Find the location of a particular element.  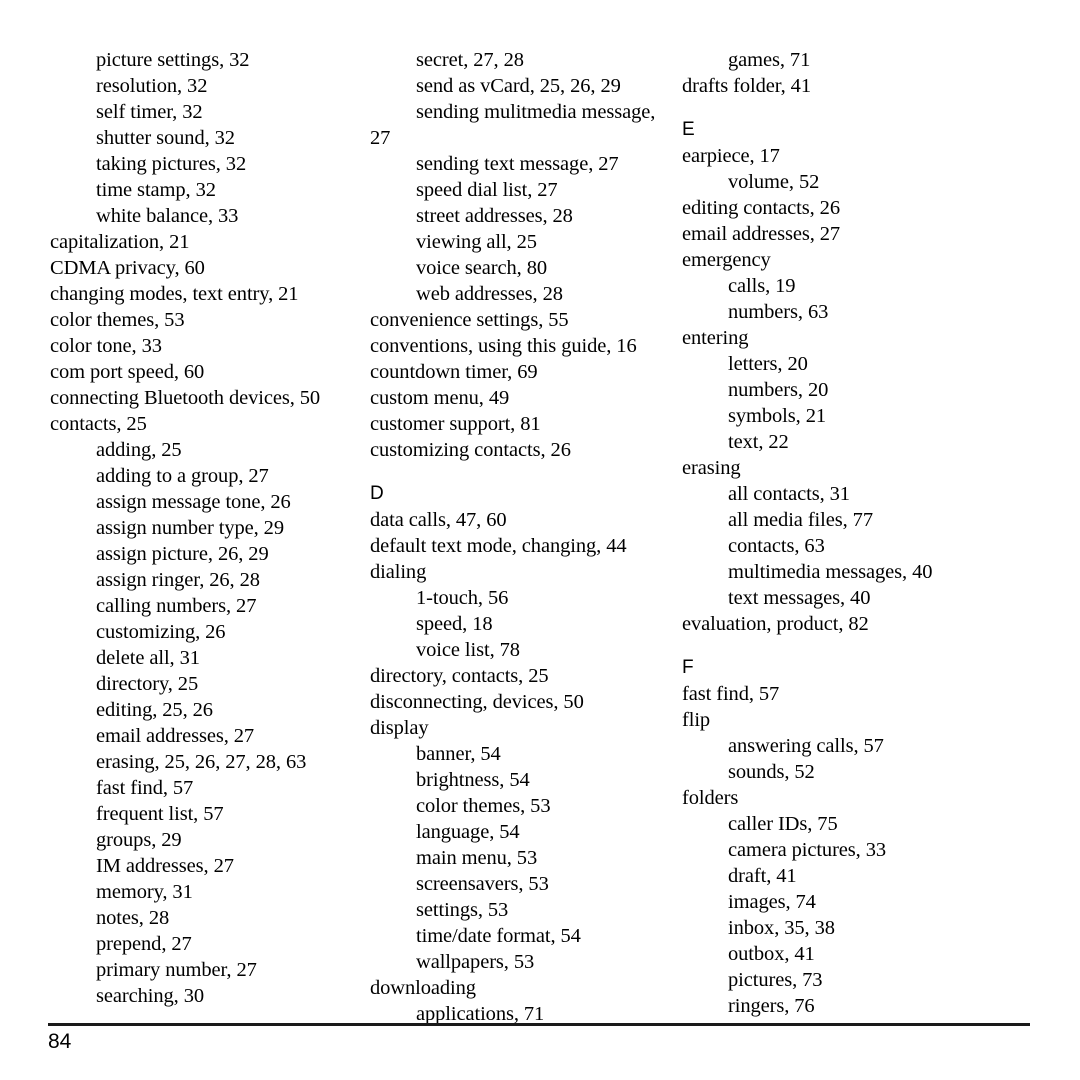

index-subentry: white balance, 33 is located at coordinates (167, 216).